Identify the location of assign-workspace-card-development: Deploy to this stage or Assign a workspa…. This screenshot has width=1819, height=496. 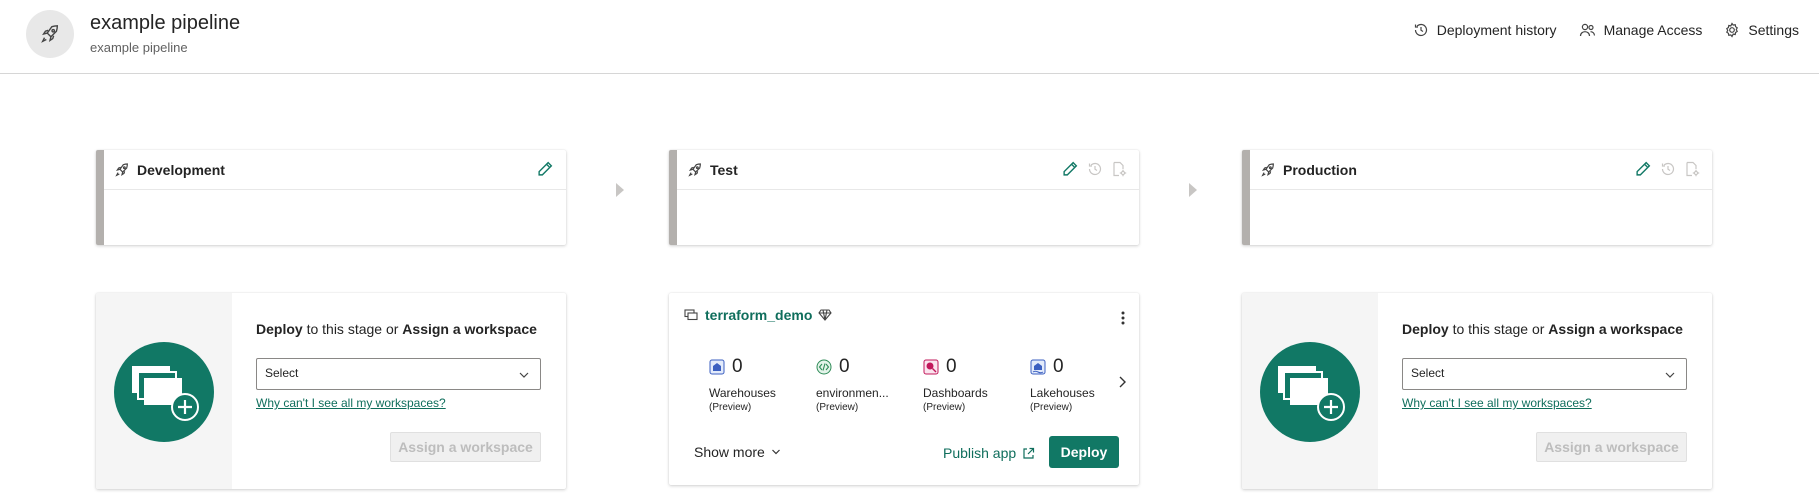
(331, 391).